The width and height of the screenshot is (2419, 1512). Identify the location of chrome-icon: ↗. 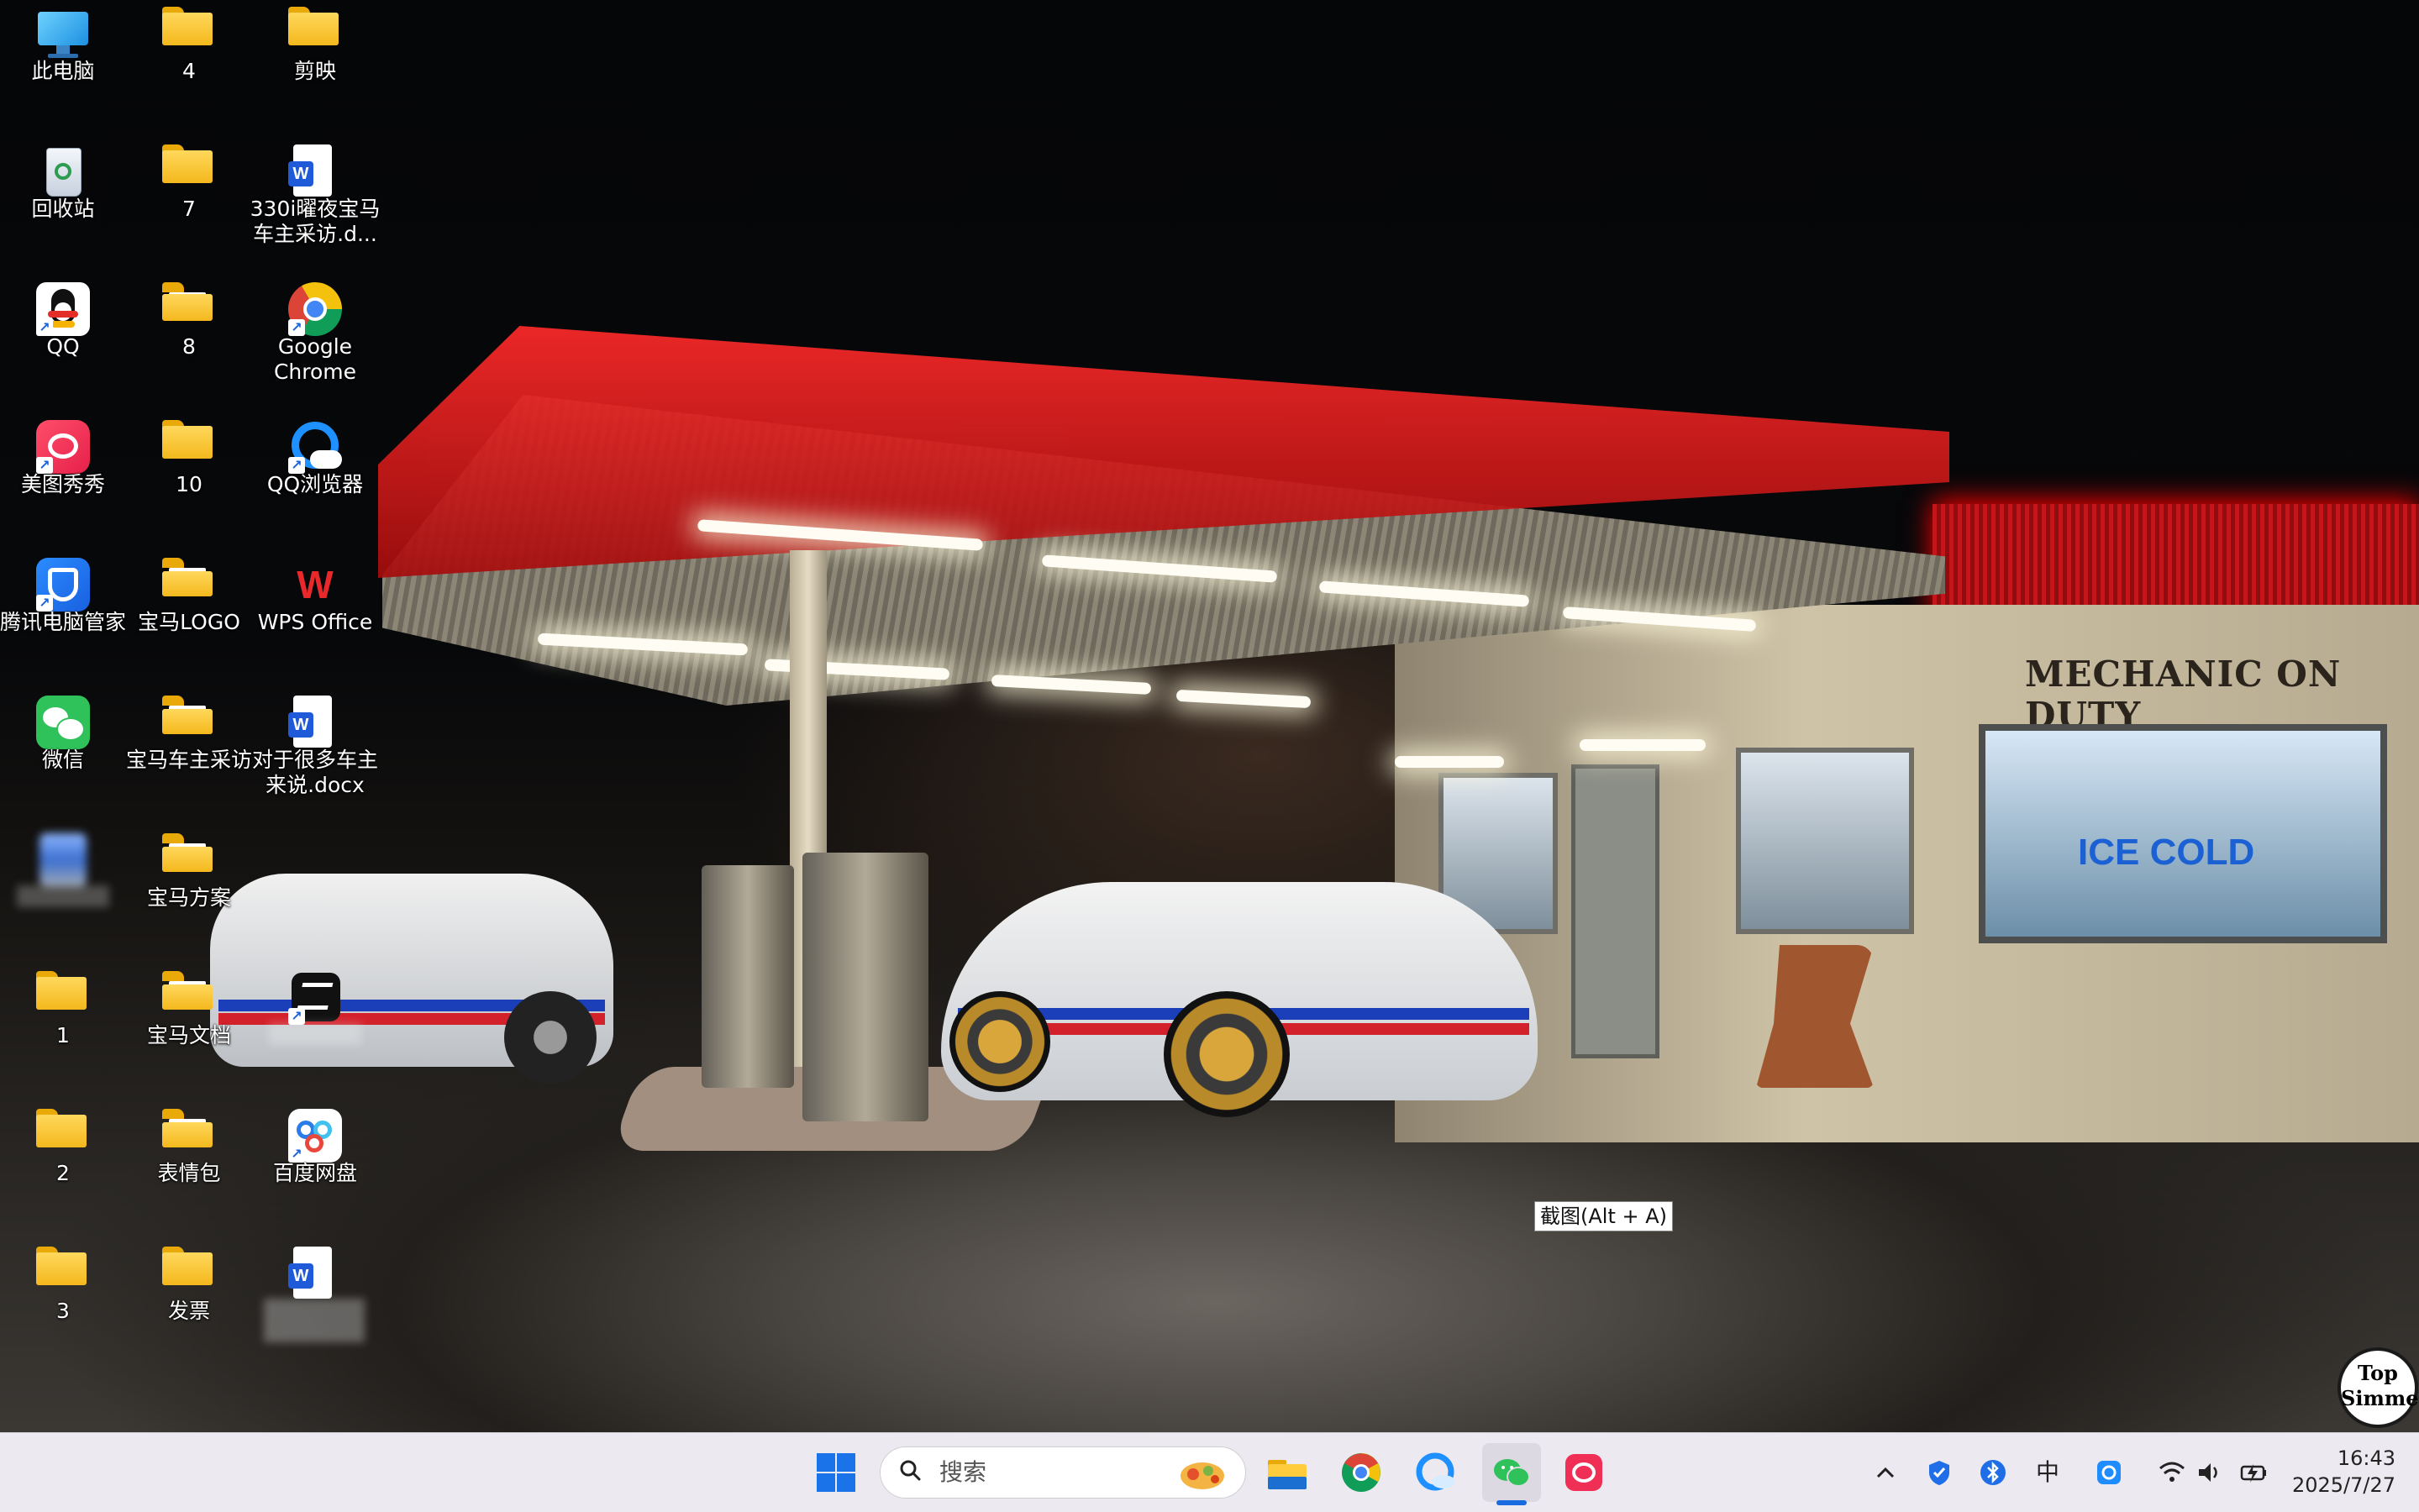
(315, 309).